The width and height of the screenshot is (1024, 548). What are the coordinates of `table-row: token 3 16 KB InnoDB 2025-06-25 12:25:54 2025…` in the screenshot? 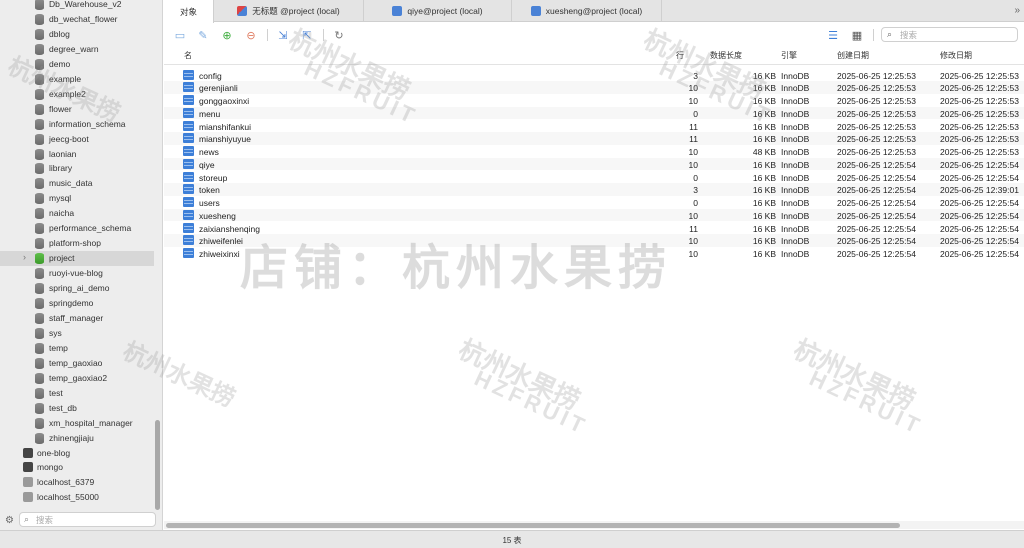 It's located at (594, 189).